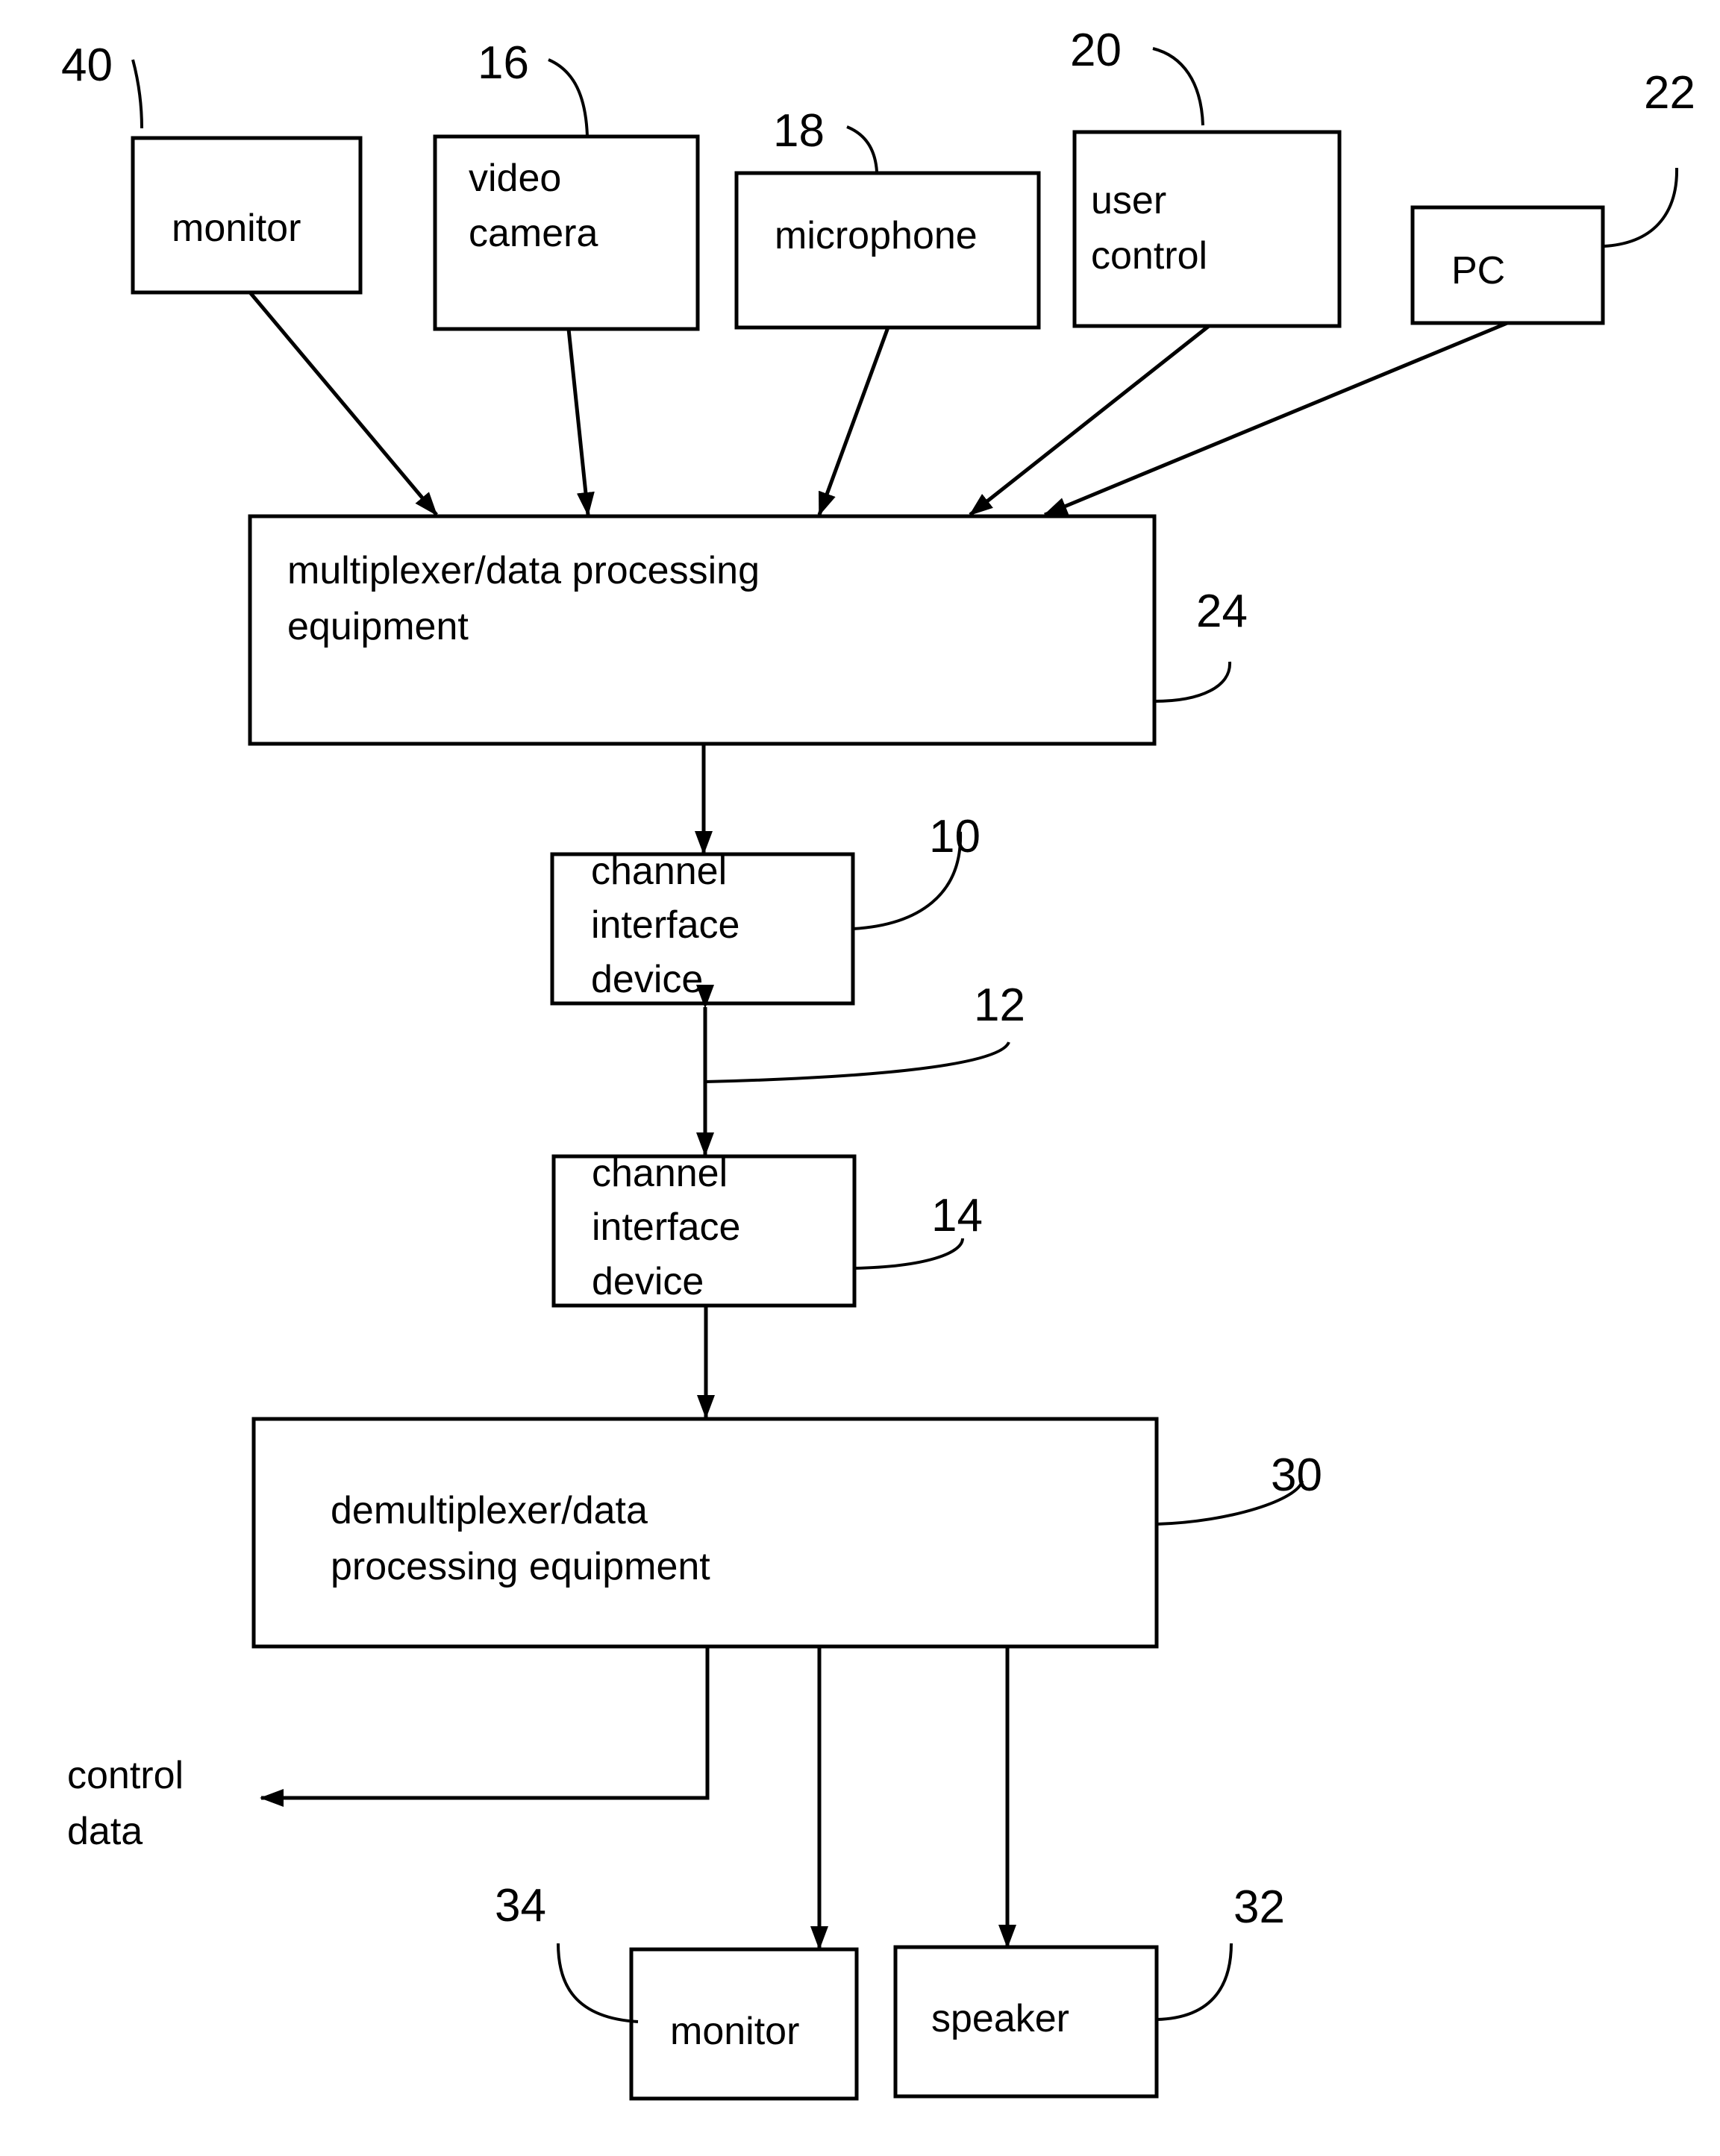  What do you see at coordinates (660, 1173) in the screenshot?
I see `channel-interface-2-label-line1: channel` at bounding box center [660, 1173].